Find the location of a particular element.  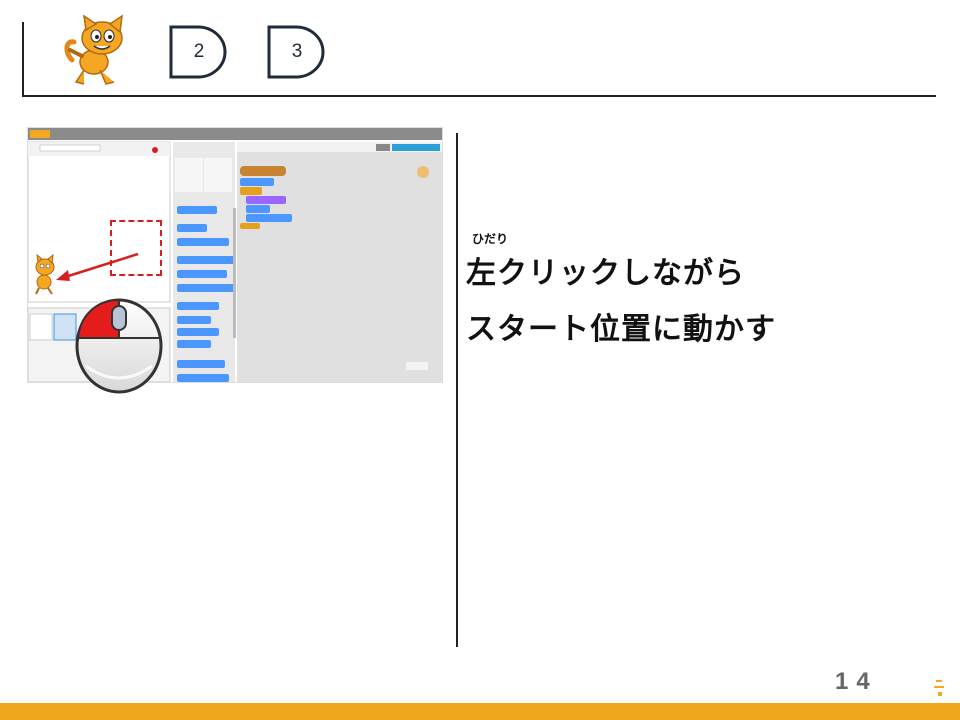

corner-logo-icon is located at coordinates (940, 690).